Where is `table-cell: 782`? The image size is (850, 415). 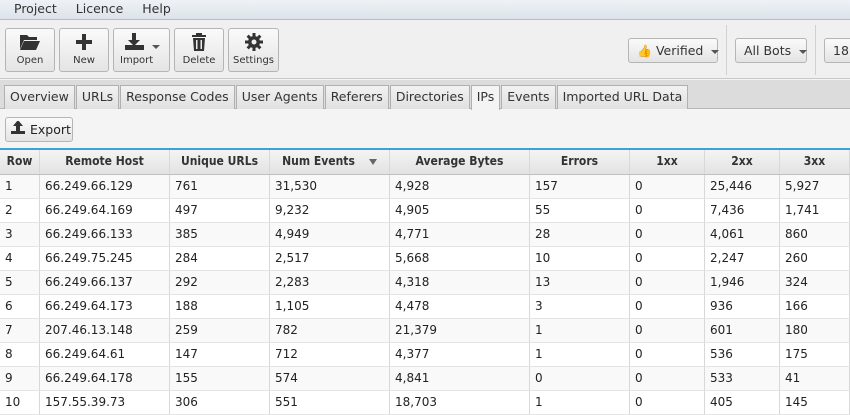
table-cell: 782 is located at coordinates (330, 330).